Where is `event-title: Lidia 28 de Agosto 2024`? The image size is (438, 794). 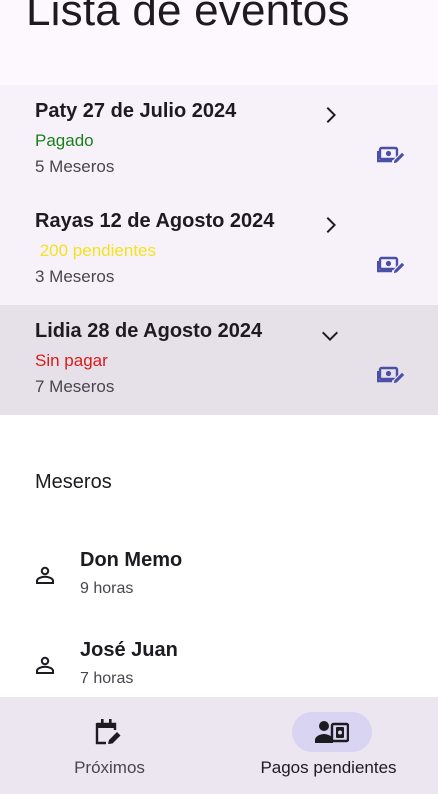
event-title: Lidia 28 de Agosto 2024 is located at coordinates (149, 331).